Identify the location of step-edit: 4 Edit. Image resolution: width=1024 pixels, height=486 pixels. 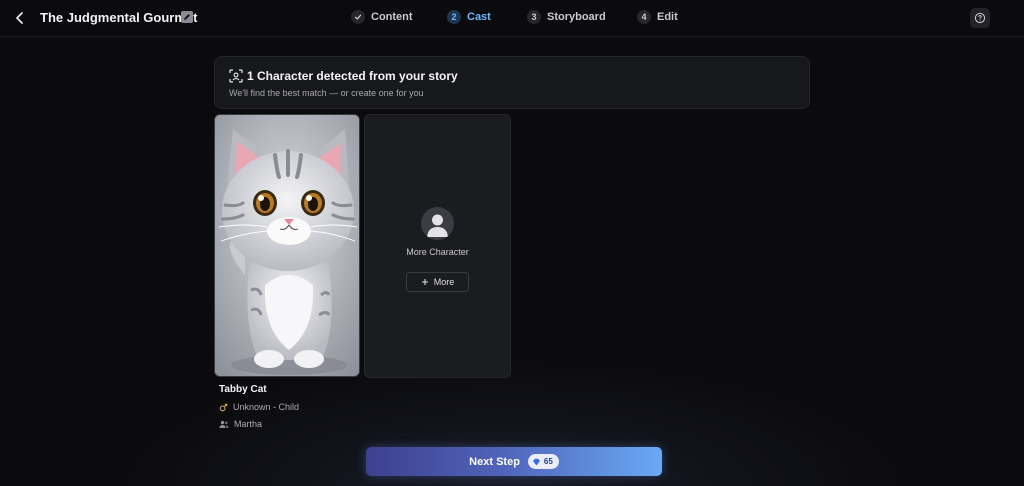
(657, 17).